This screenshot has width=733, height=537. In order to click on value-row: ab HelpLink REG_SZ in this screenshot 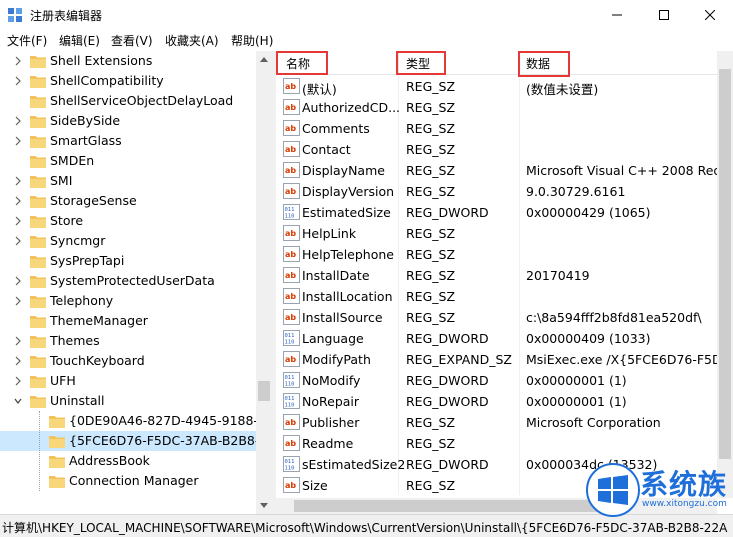, I will do `click(496, 233)`.